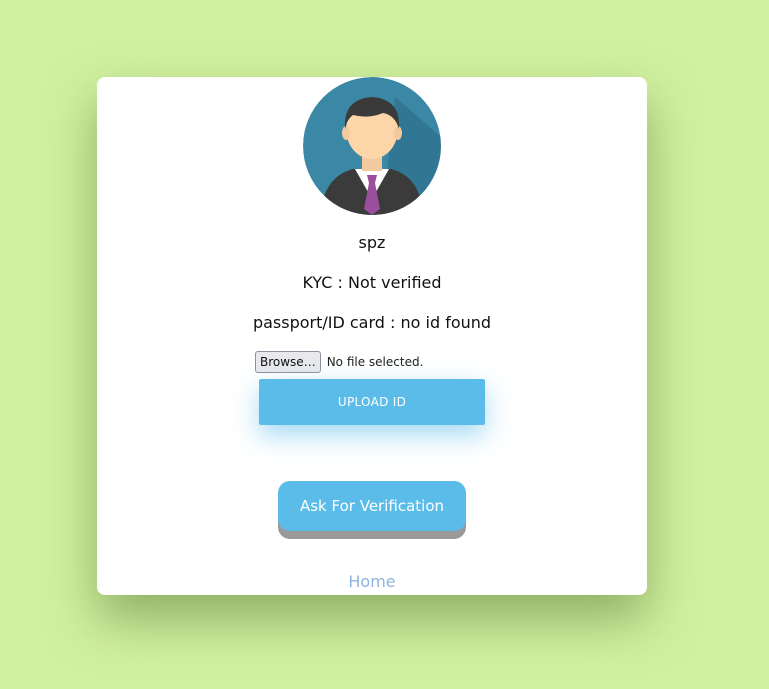 The image size is (769, 689). Describe the element at coordinates (372, 322) in the screenshot. I see `id-status-text: passport/ID card : no id found` at that location.